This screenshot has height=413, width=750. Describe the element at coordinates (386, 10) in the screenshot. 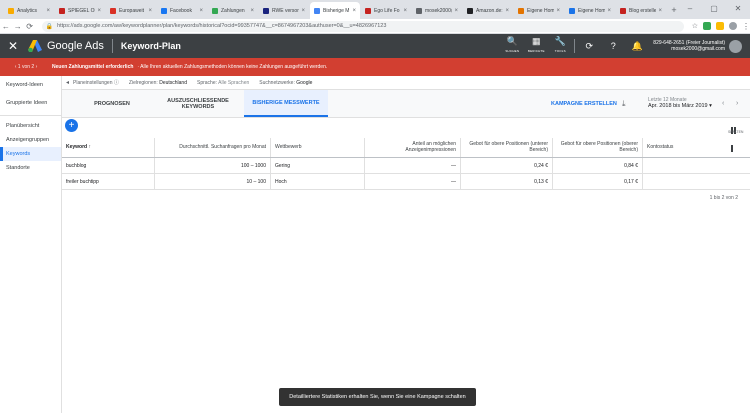

I see `browser-tab: Ego Life Fo ×` at that location.